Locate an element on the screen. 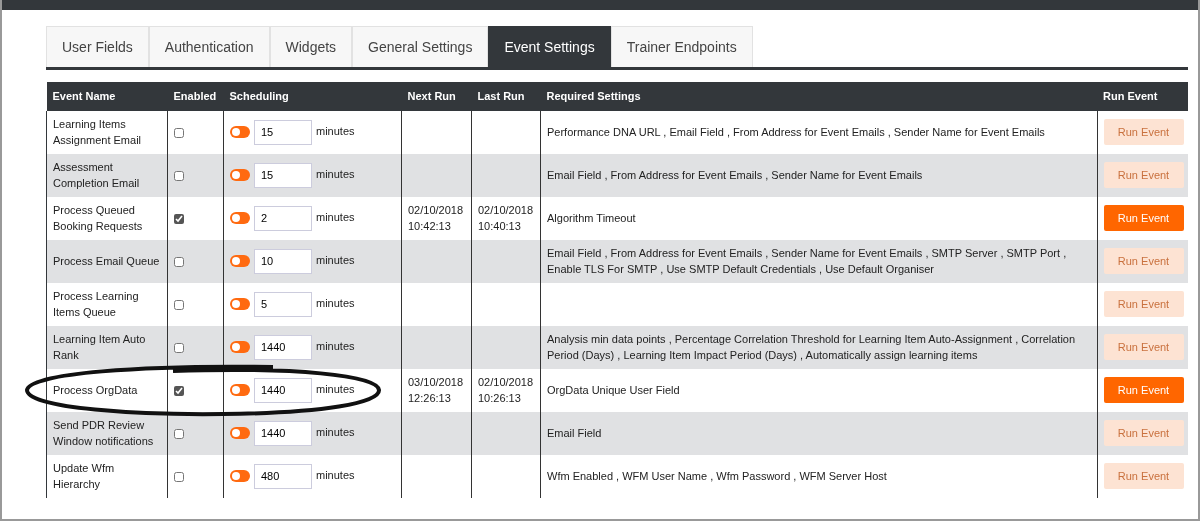 The height and width of the screenshot is (521, 1200). interval-field: 480 is located at coordinates (283, 476).